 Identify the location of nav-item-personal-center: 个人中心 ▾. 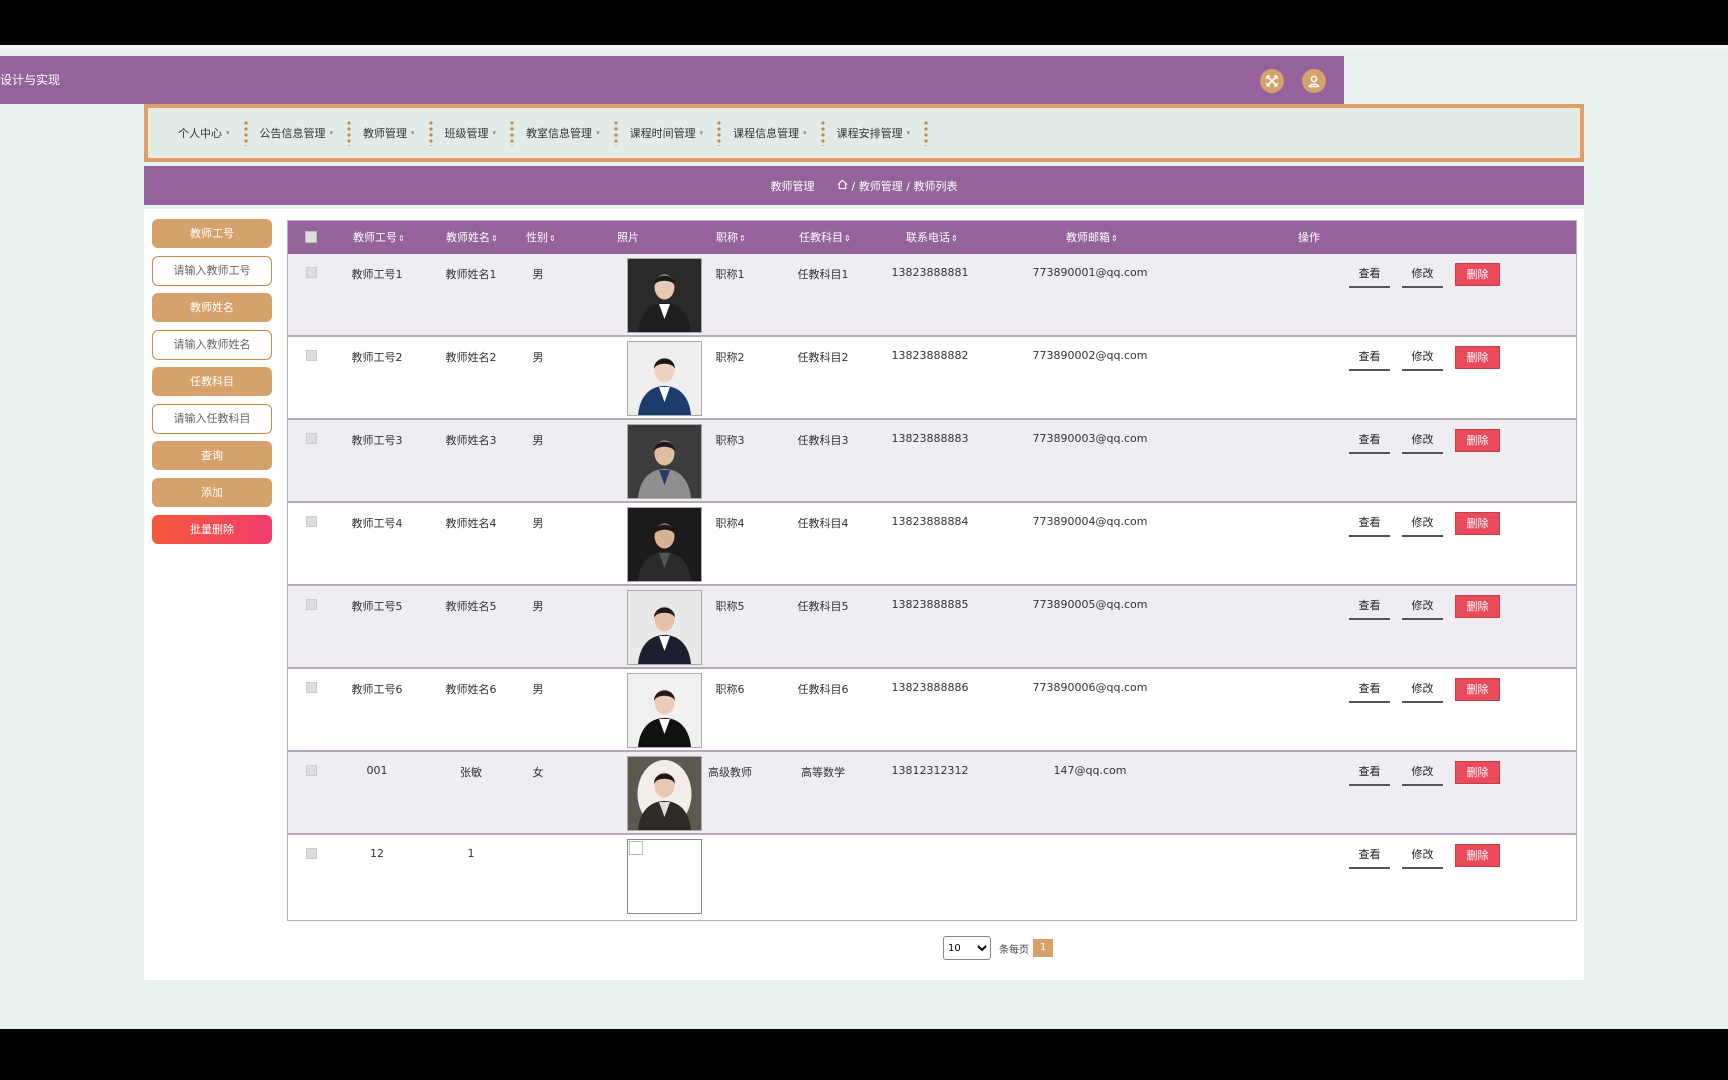
(205, 133).